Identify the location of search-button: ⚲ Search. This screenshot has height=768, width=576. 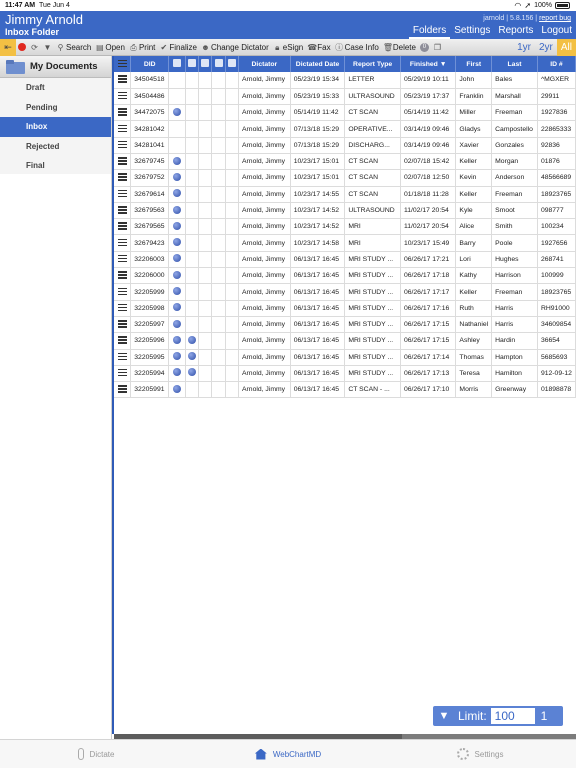
(73, 47).